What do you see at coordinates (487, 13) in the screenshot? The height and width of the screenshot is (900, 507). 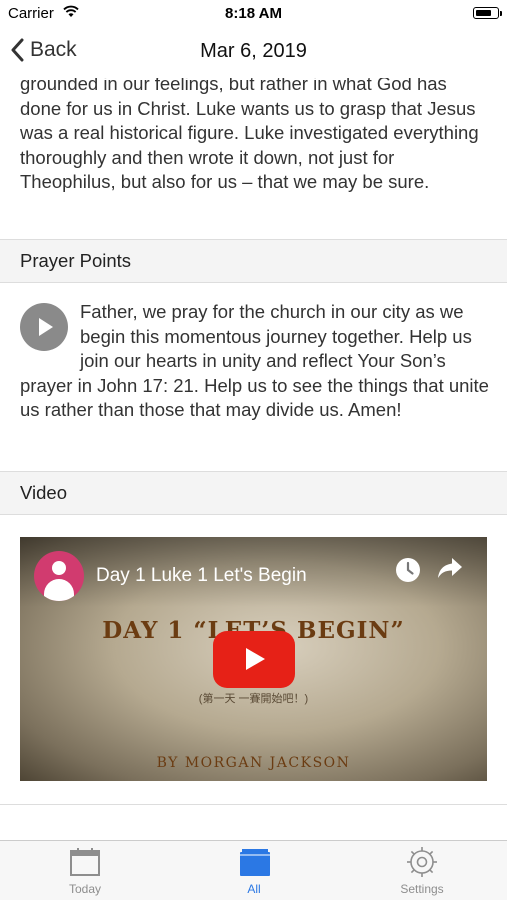 I see `battery-icon` at bounding box center [487, 13].